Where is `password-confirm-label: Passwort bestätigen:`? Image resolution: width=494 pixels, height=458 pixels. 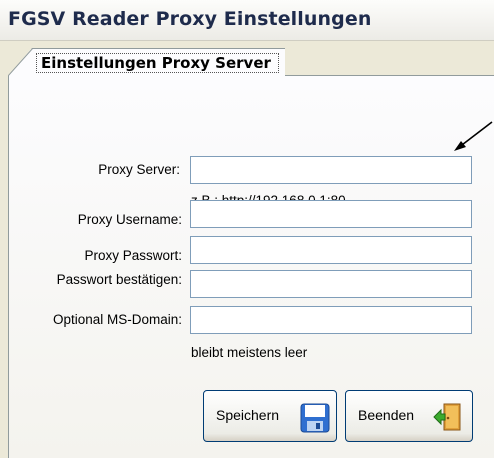
password-confirm-label: Passwort bestätigen: is located at coordinates (119, 279).